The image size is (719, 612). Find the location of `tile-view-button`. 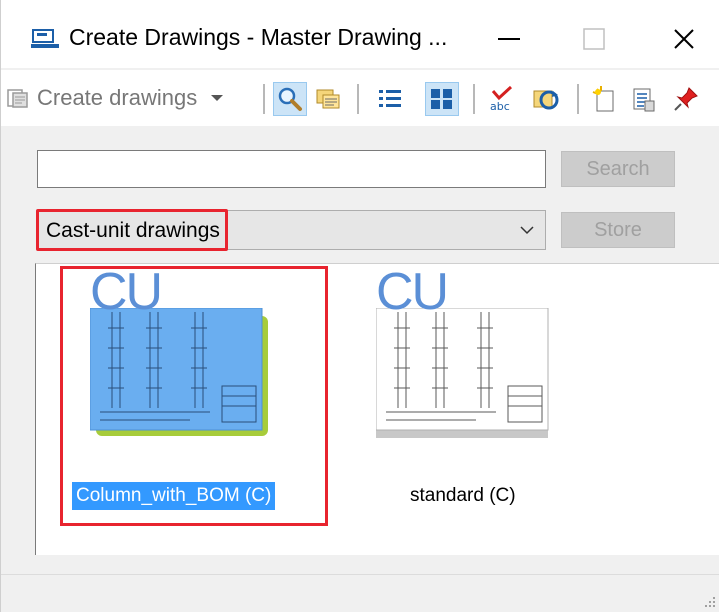

tile-view-button is located at coordinates (442, 99).